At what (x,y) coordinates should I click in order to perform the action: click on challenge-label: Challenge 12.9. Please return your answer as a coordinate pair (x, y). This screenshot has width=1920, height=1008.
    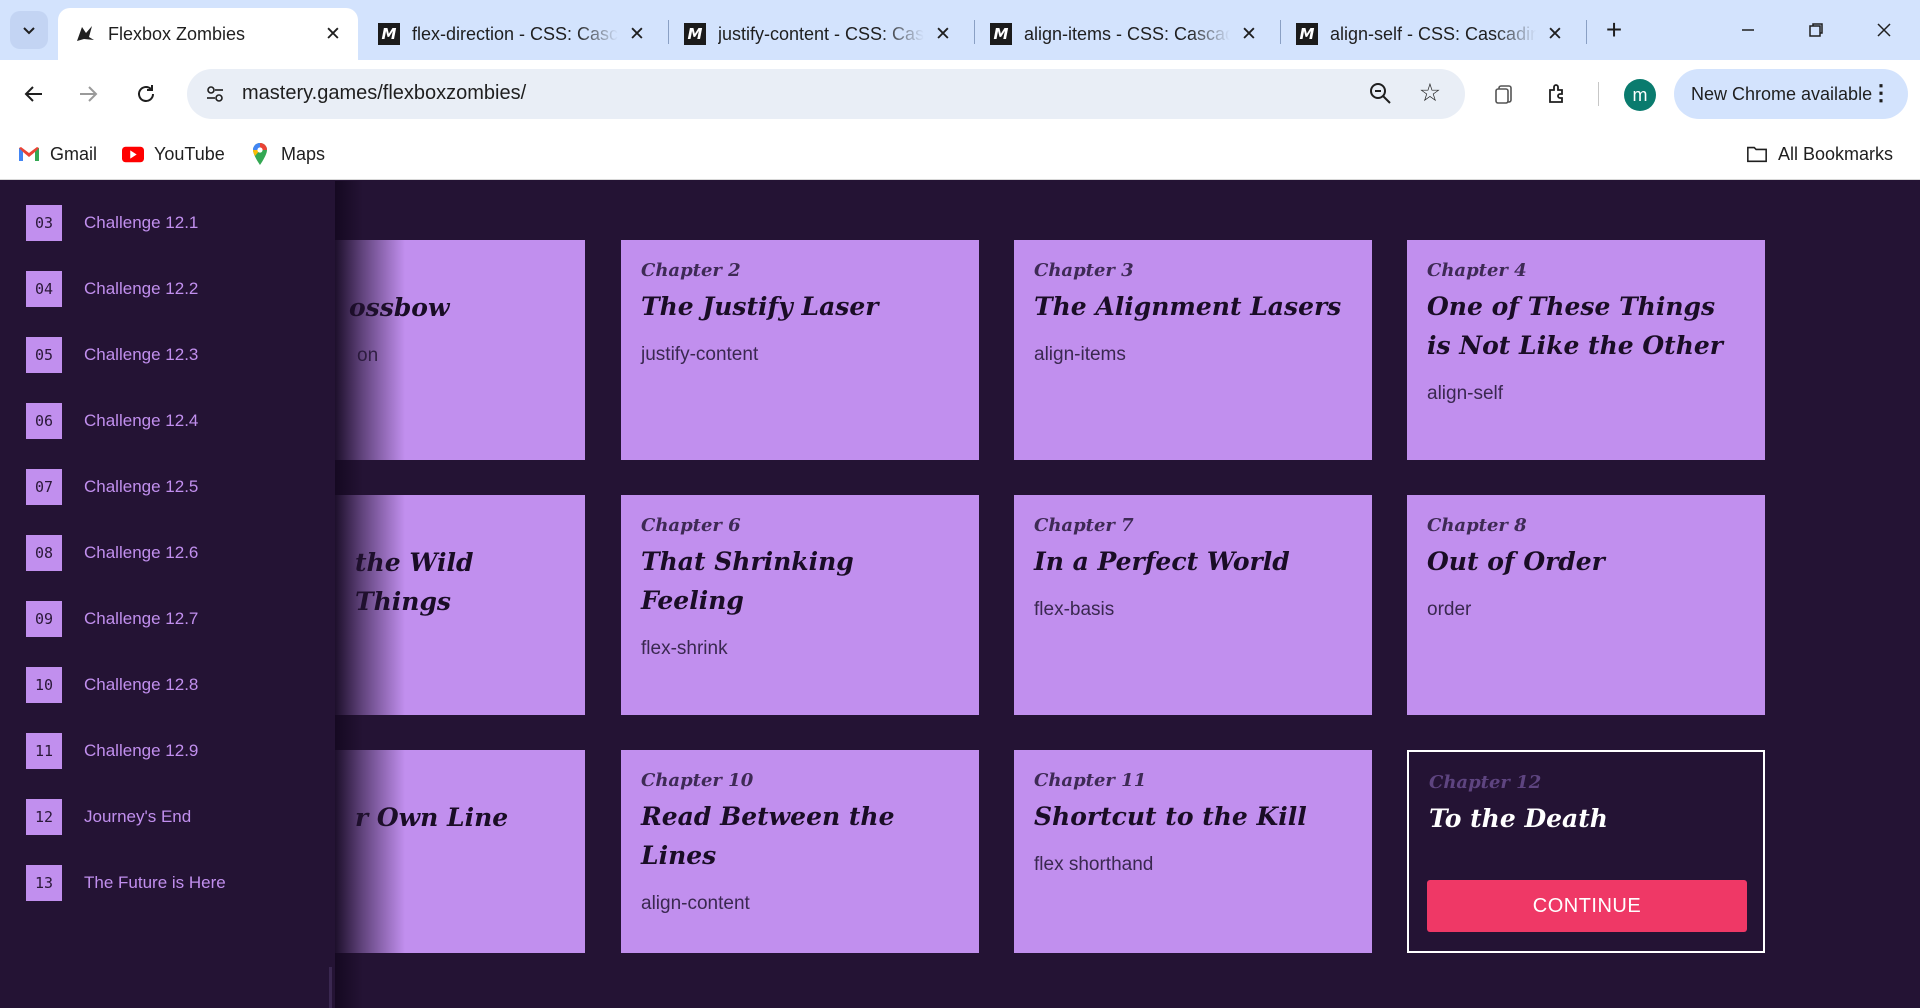
    Looking at the image, I should click on (141, 750).